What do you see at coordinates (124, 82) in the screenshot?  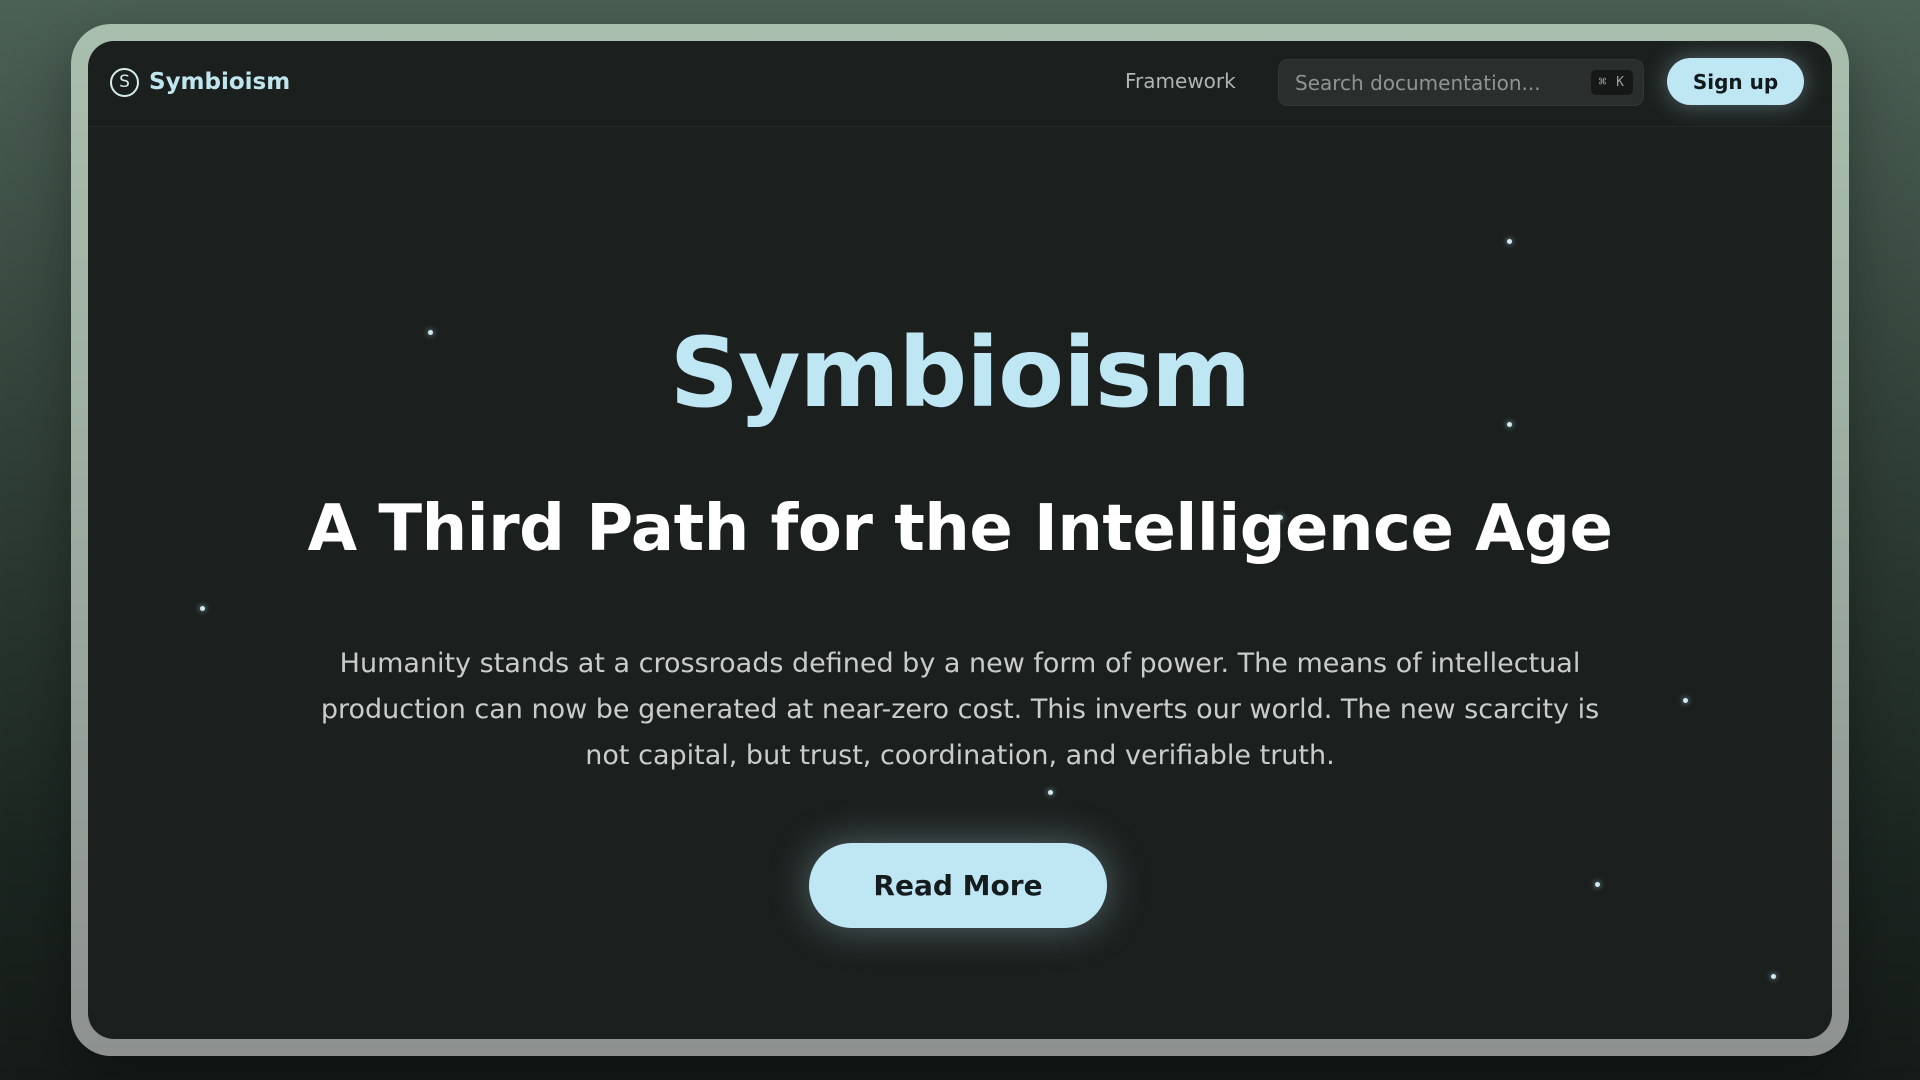 I see `logo-icon: S` at bounding box center [124, 82].